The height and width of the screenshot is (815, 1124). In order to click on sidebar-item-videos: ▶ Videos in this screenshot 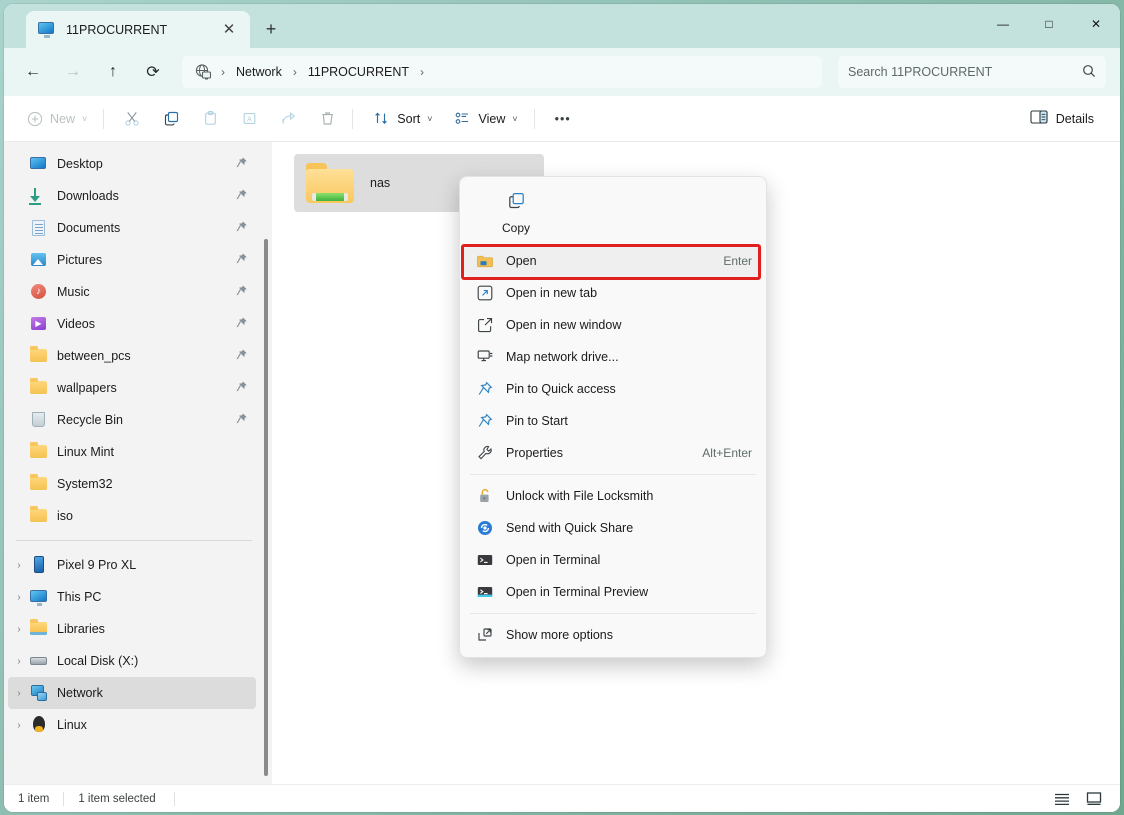, I will do `click(132, 324)`.